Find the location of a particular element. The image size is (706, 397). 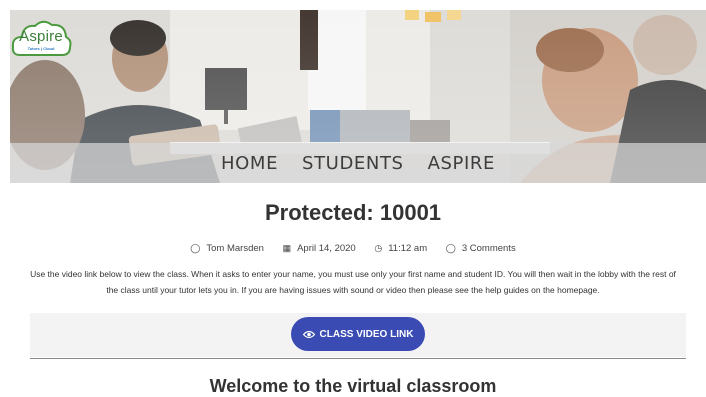

comments-meta: ◯ 3 Comments is located at coordinates (481, 248).